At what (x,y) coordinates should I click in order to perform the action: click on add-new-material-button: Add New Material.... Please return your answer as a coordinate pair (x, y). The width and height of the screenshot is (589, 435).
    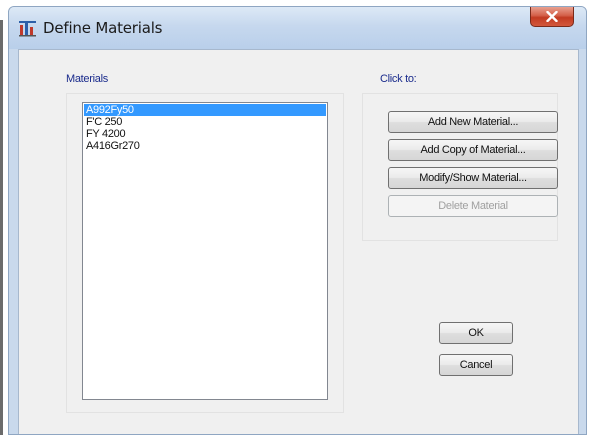
    Looking at the image, I should click on (473, 122).